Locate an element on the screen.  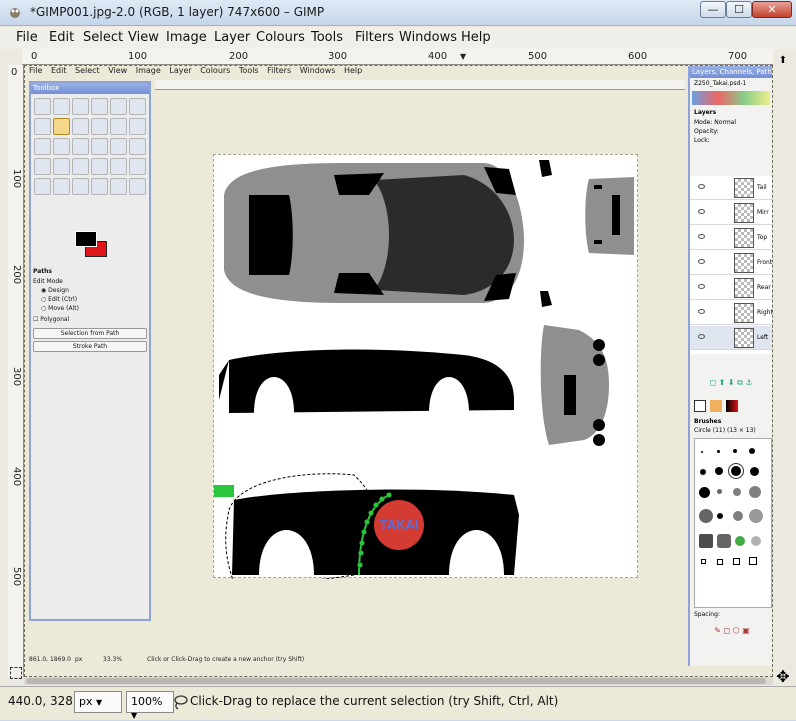
menu-edit: Edit is located at coordinates (61, 37).